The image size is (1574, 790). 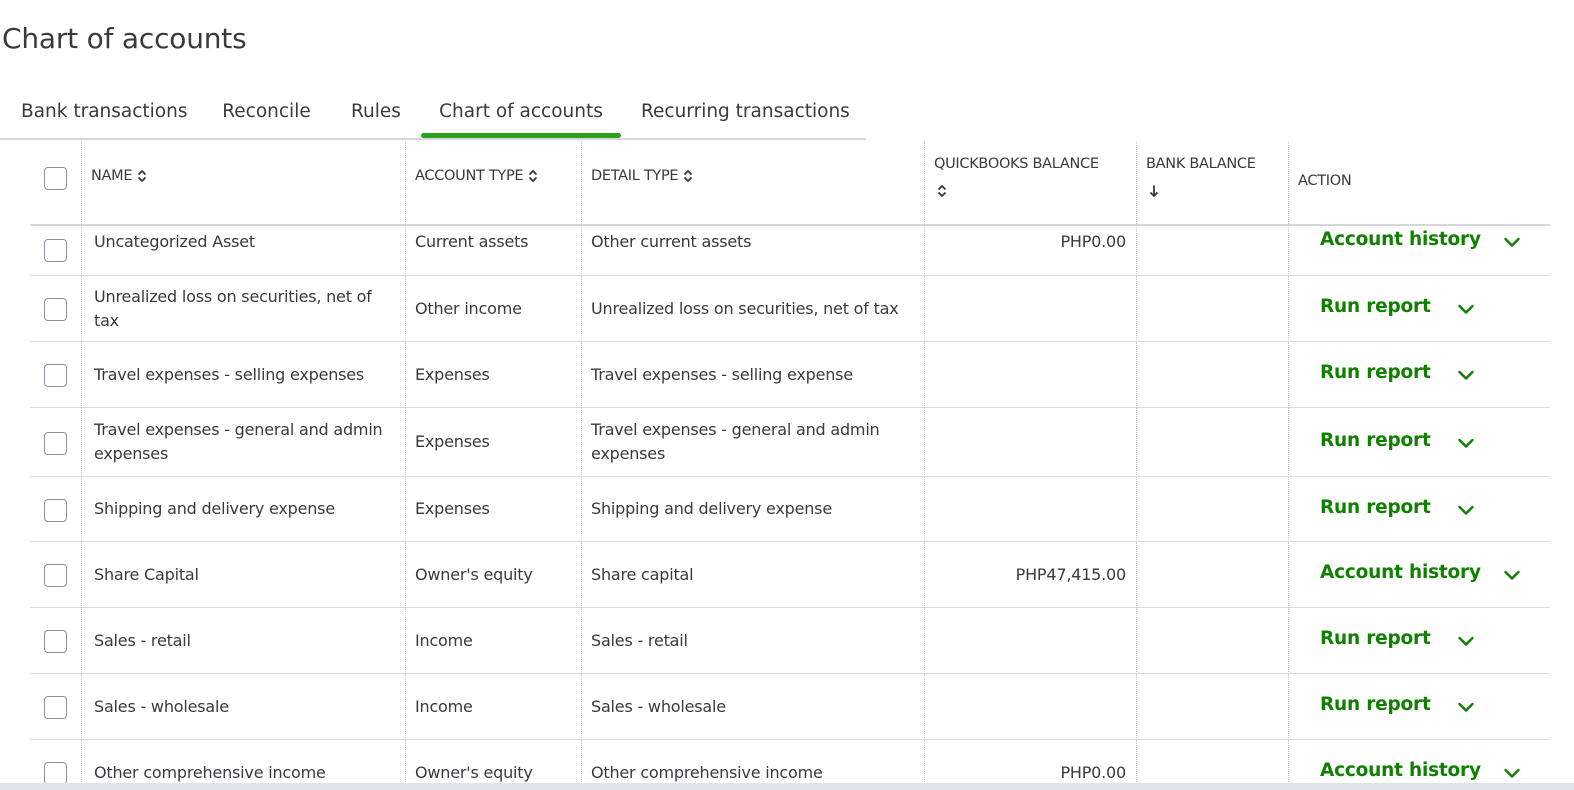 What do you see at coordinates (243, 182) in the screenshot?
I see `column-header-name: NAME` at bounding box center [243, 182].